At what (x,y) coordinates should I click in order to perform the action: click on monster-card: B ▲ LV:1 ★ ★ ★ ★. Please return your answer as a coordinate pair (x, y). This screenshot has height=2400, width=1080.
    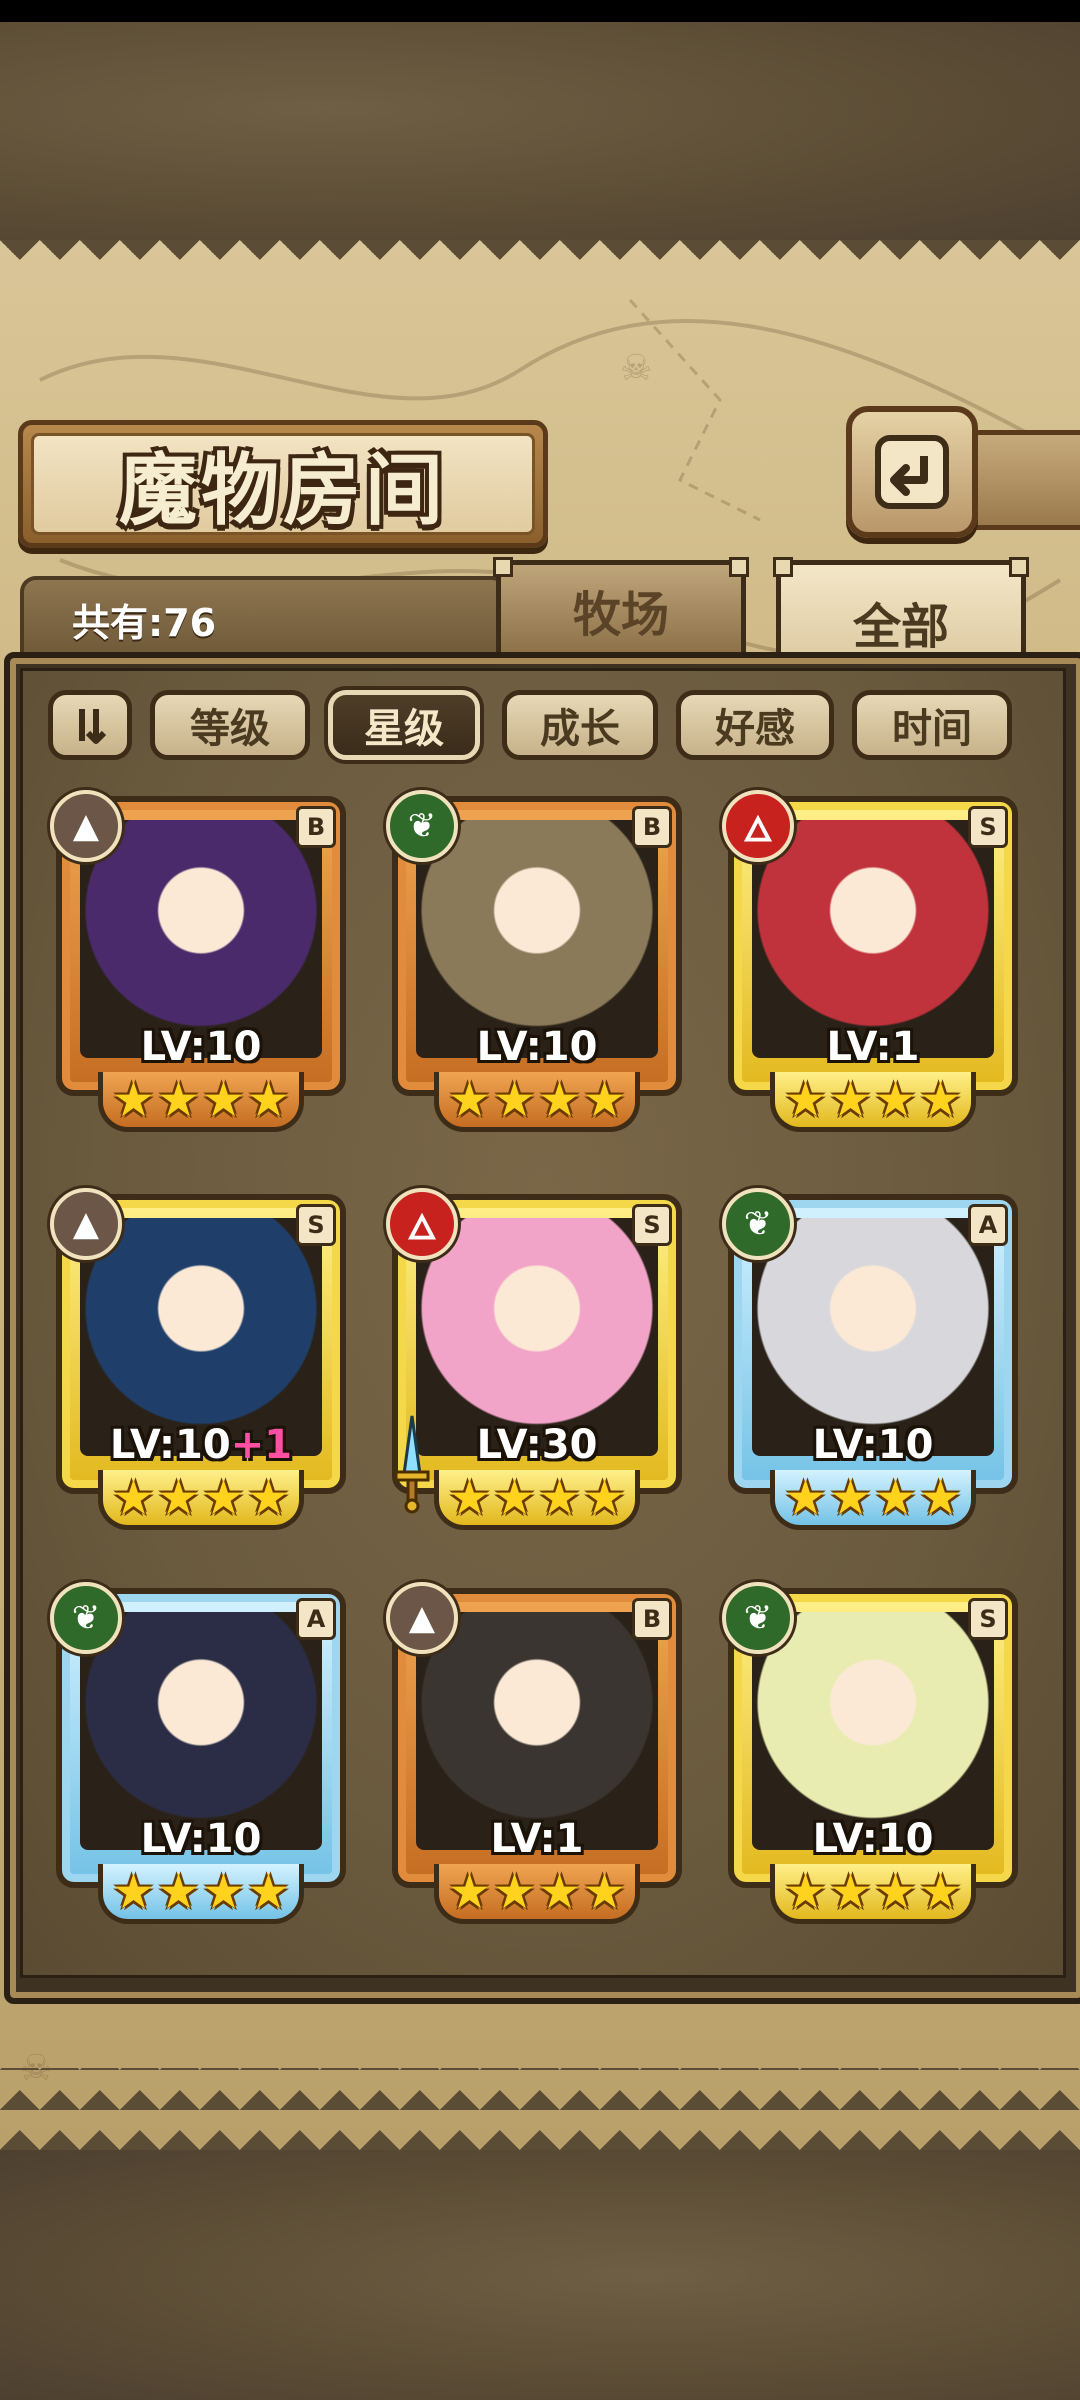
    Looking at the image, I should click on (537, 1753).